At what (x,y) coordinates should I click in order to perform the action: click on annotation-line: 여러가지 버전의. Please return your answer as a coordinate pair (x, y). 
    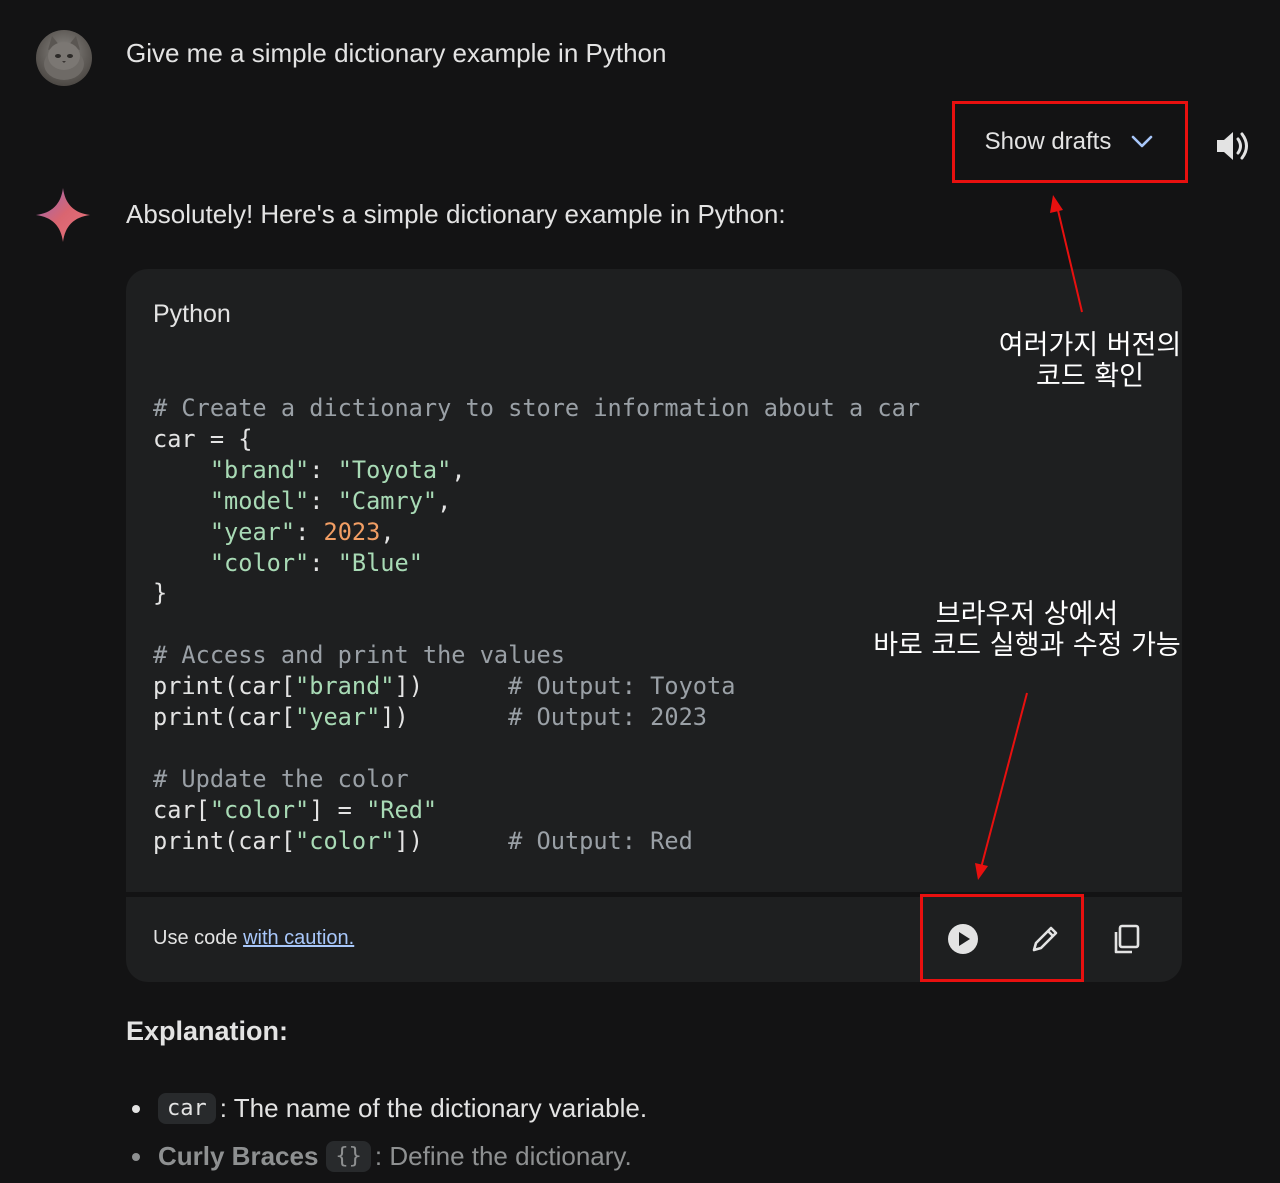
    Looking at the image, I should click on (1090, 345).